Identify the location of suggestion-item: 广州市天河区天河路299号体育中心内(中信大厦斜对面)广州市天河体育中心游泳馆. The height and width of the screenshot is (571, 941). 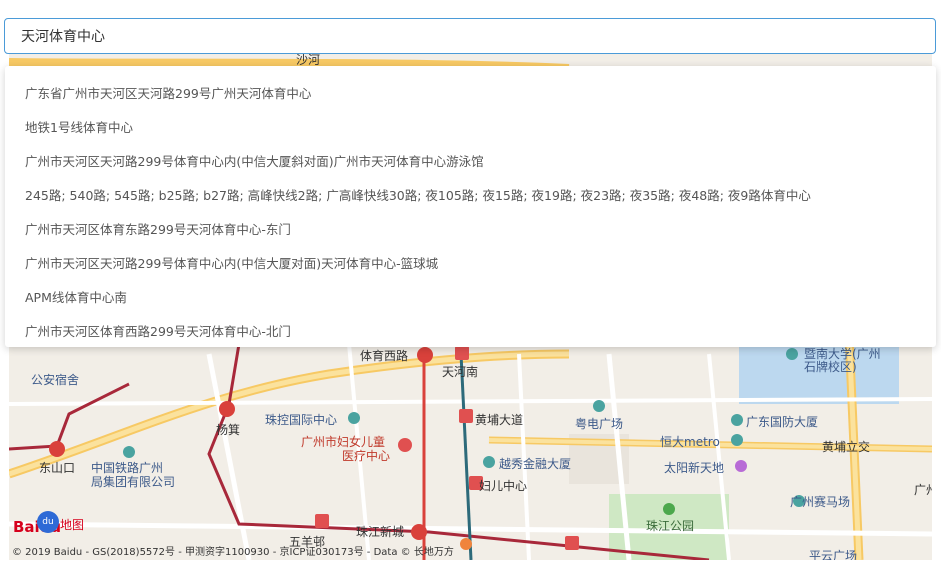
(470, 162).